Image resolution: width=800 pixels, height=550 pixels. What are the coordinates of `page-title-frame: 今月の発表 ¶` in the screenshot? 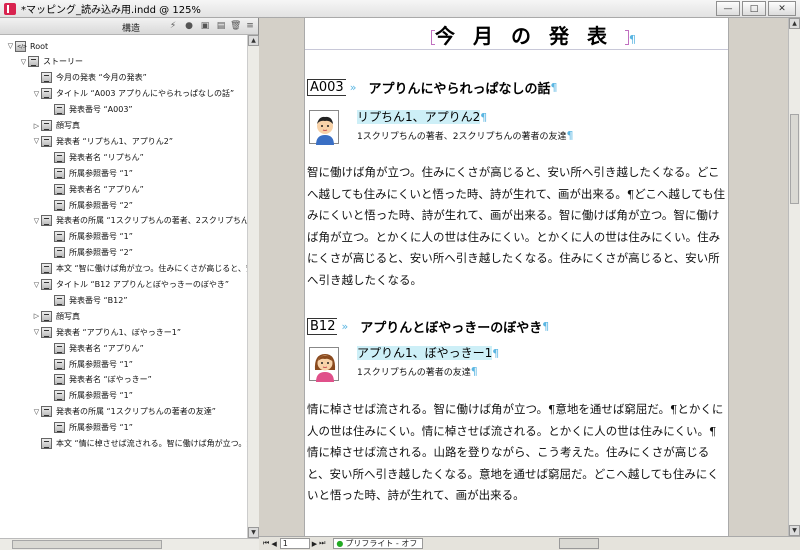 It's located at (516, 34).